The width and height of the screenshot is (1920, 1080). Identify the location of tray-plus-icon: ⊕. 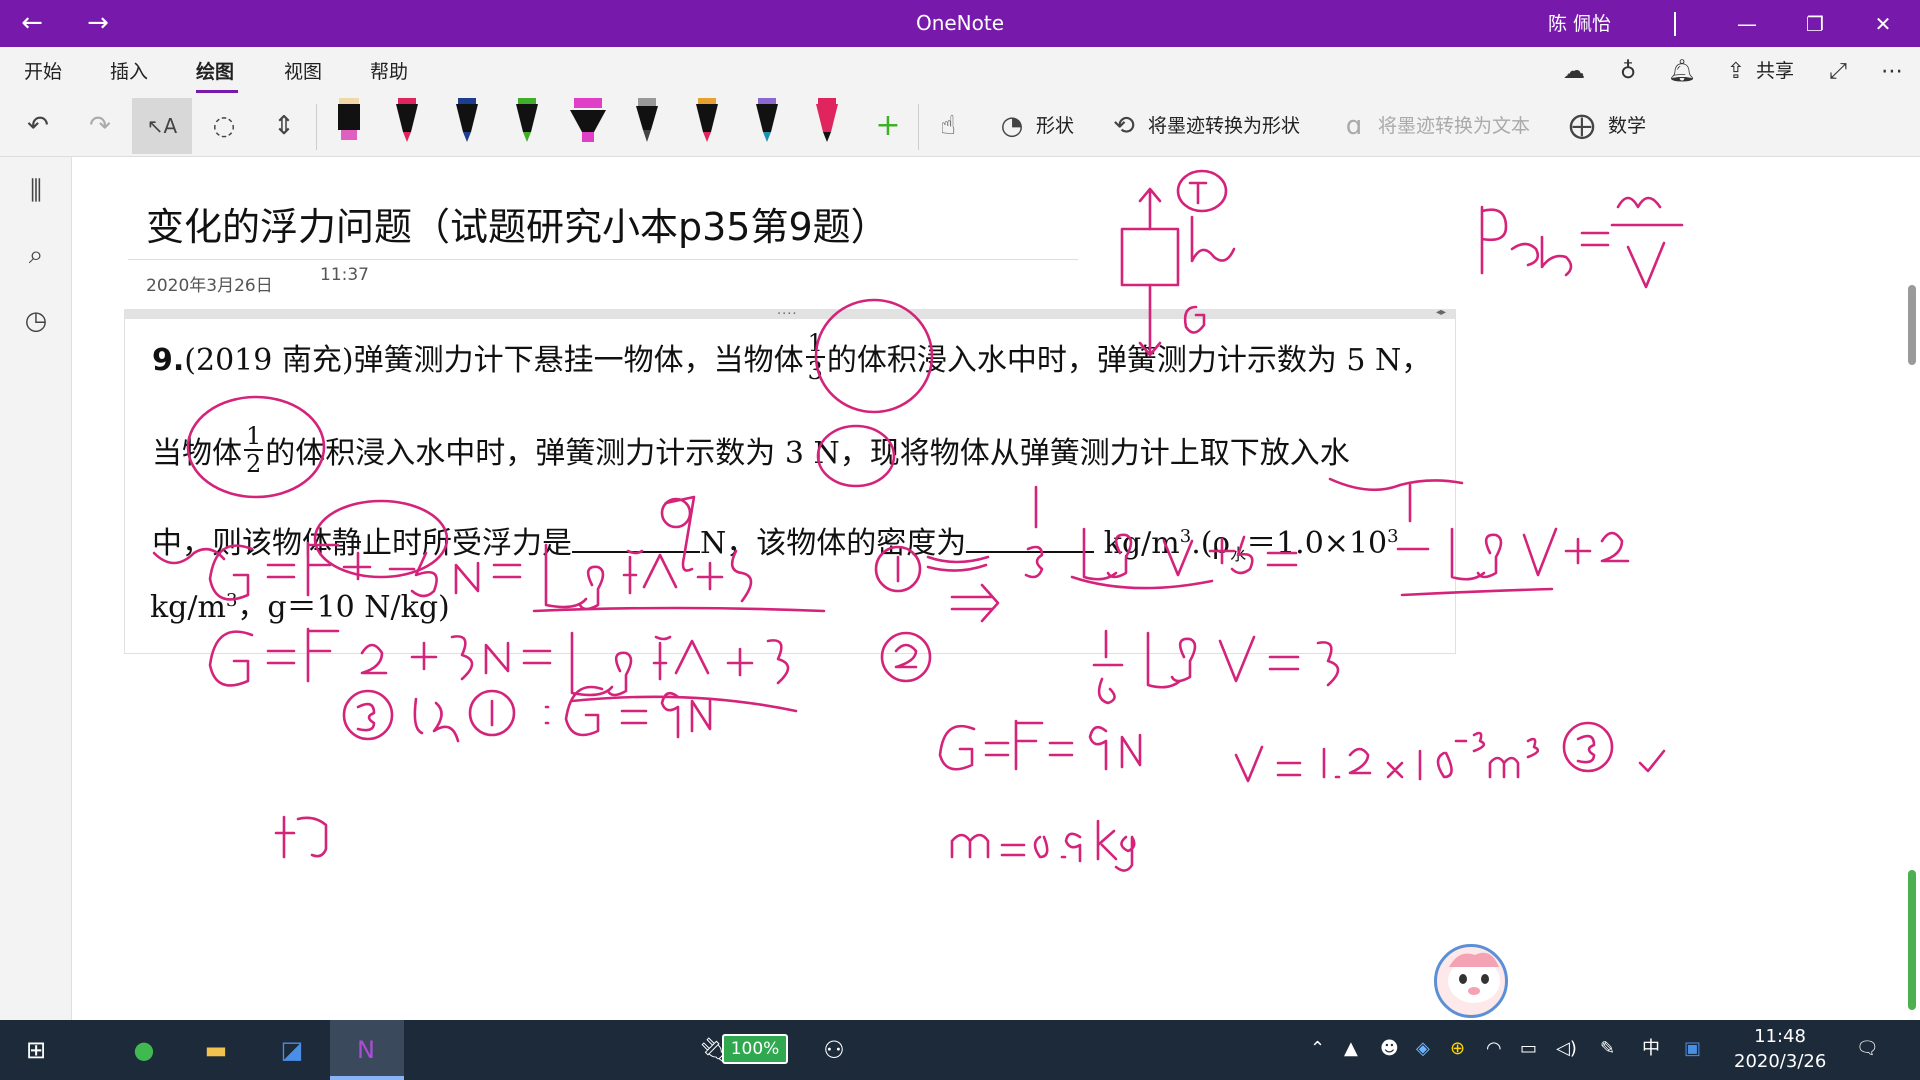
(1457, 1049).